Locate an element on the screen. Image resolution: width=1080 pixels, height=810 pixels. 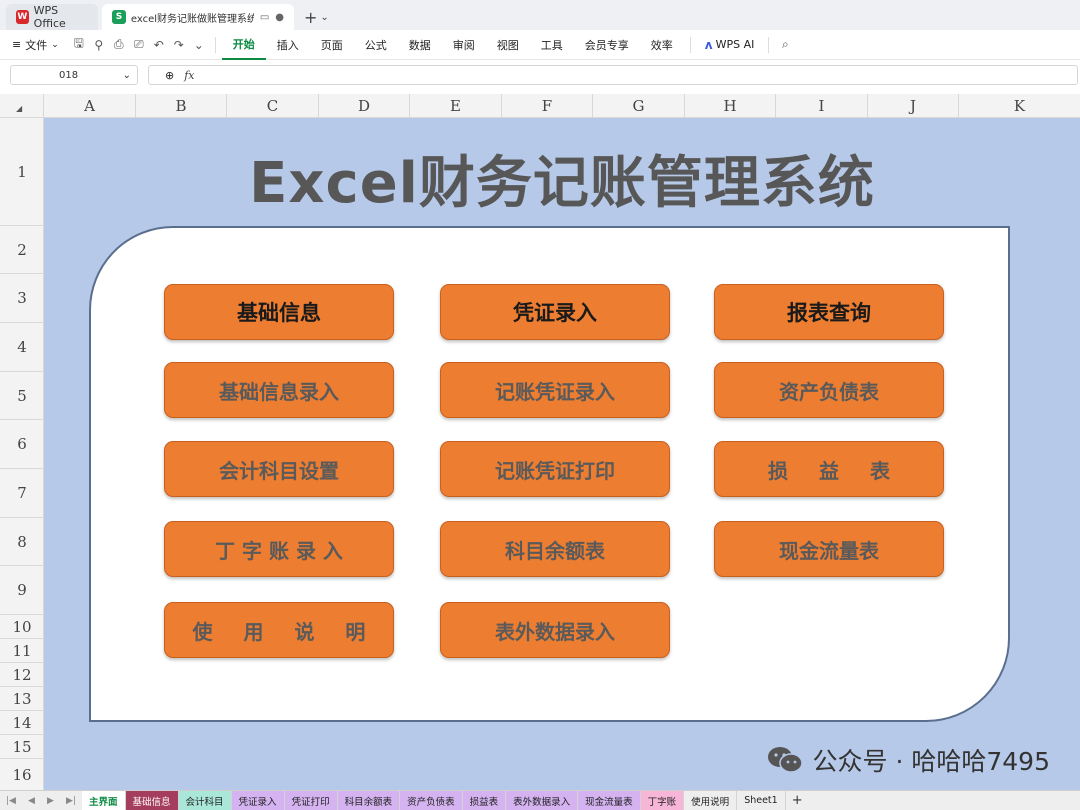
menu-item-tools: 工具 is located at coordinates (552, 45).